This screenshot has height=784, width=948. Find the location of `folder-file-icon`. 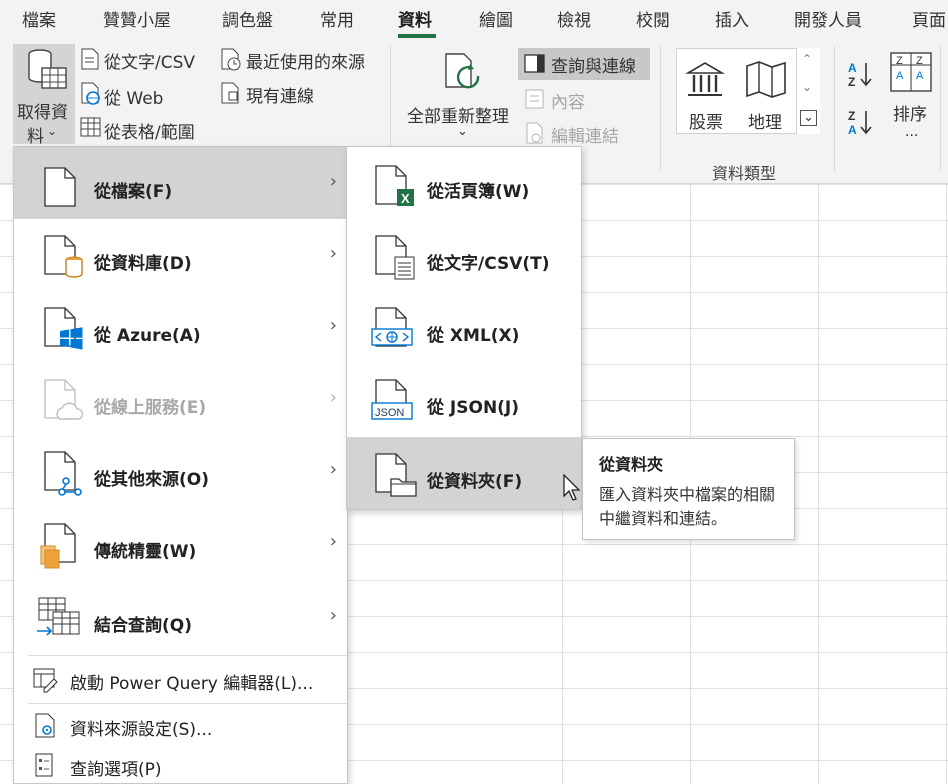

folder-file-icon is located at coordinates (396, 475).